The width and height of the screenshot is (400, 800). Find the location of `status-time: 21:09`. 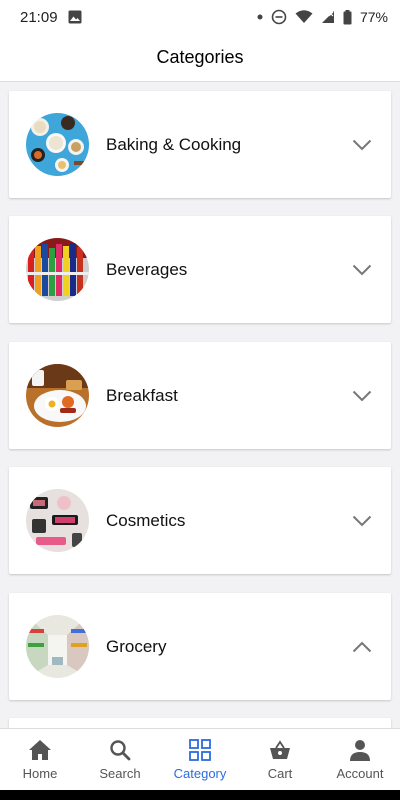

status-time: 21:09 is located at coordinates (39, 17).